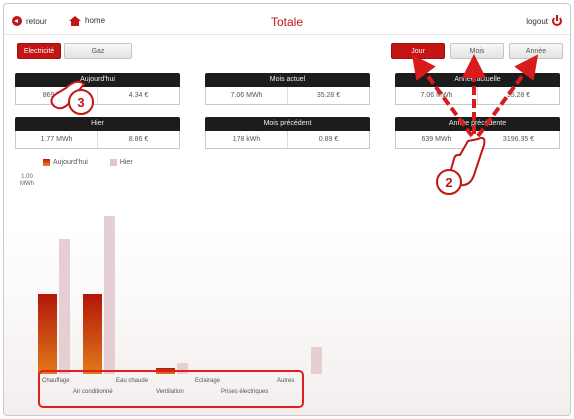 This screenshot has width=574, height=419. What do you see at coordinates (449, 182) in the screenshot?
I see `step-badge-2: 2` at bounding box center [449, 182].